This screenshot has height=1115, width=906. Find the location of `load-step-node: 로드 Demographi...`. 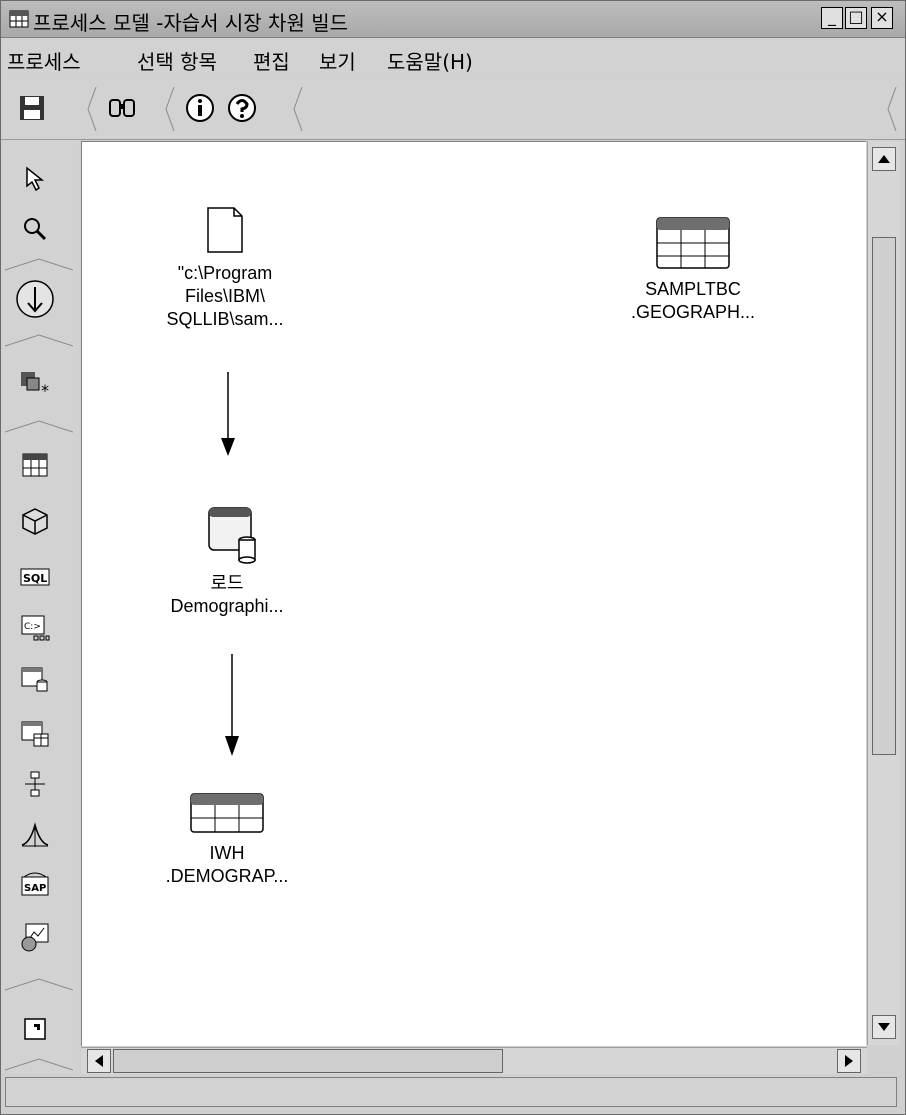

load-step-node: 로드 Demographi... is located at coordinates (227, 561).